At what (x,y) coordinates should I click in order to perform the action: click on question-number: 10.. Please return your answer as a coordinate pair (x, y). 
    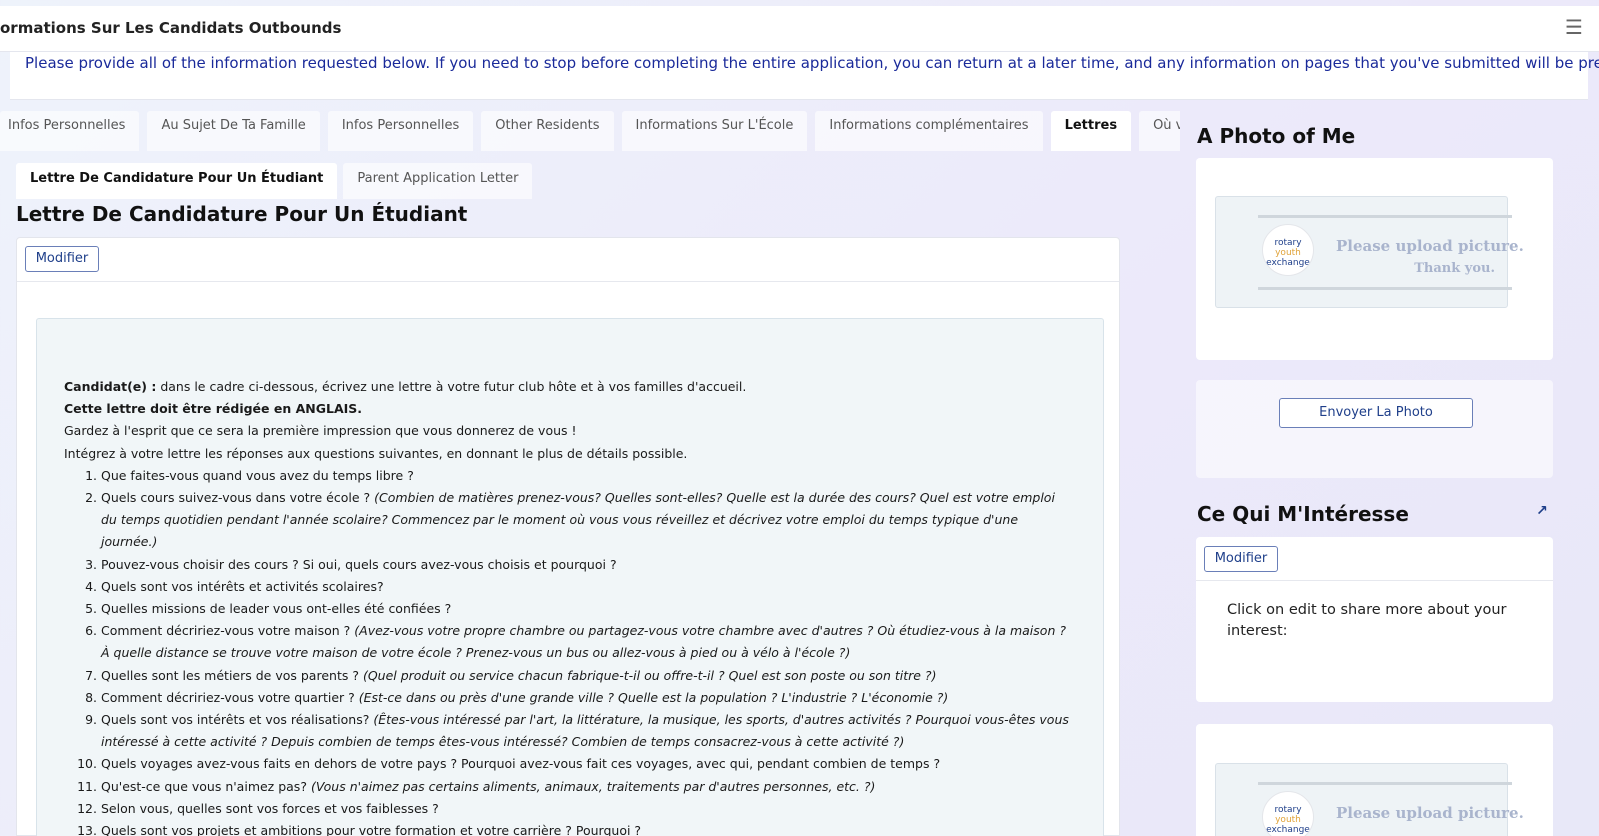
    Looking at the image, I should click on (87, 764).